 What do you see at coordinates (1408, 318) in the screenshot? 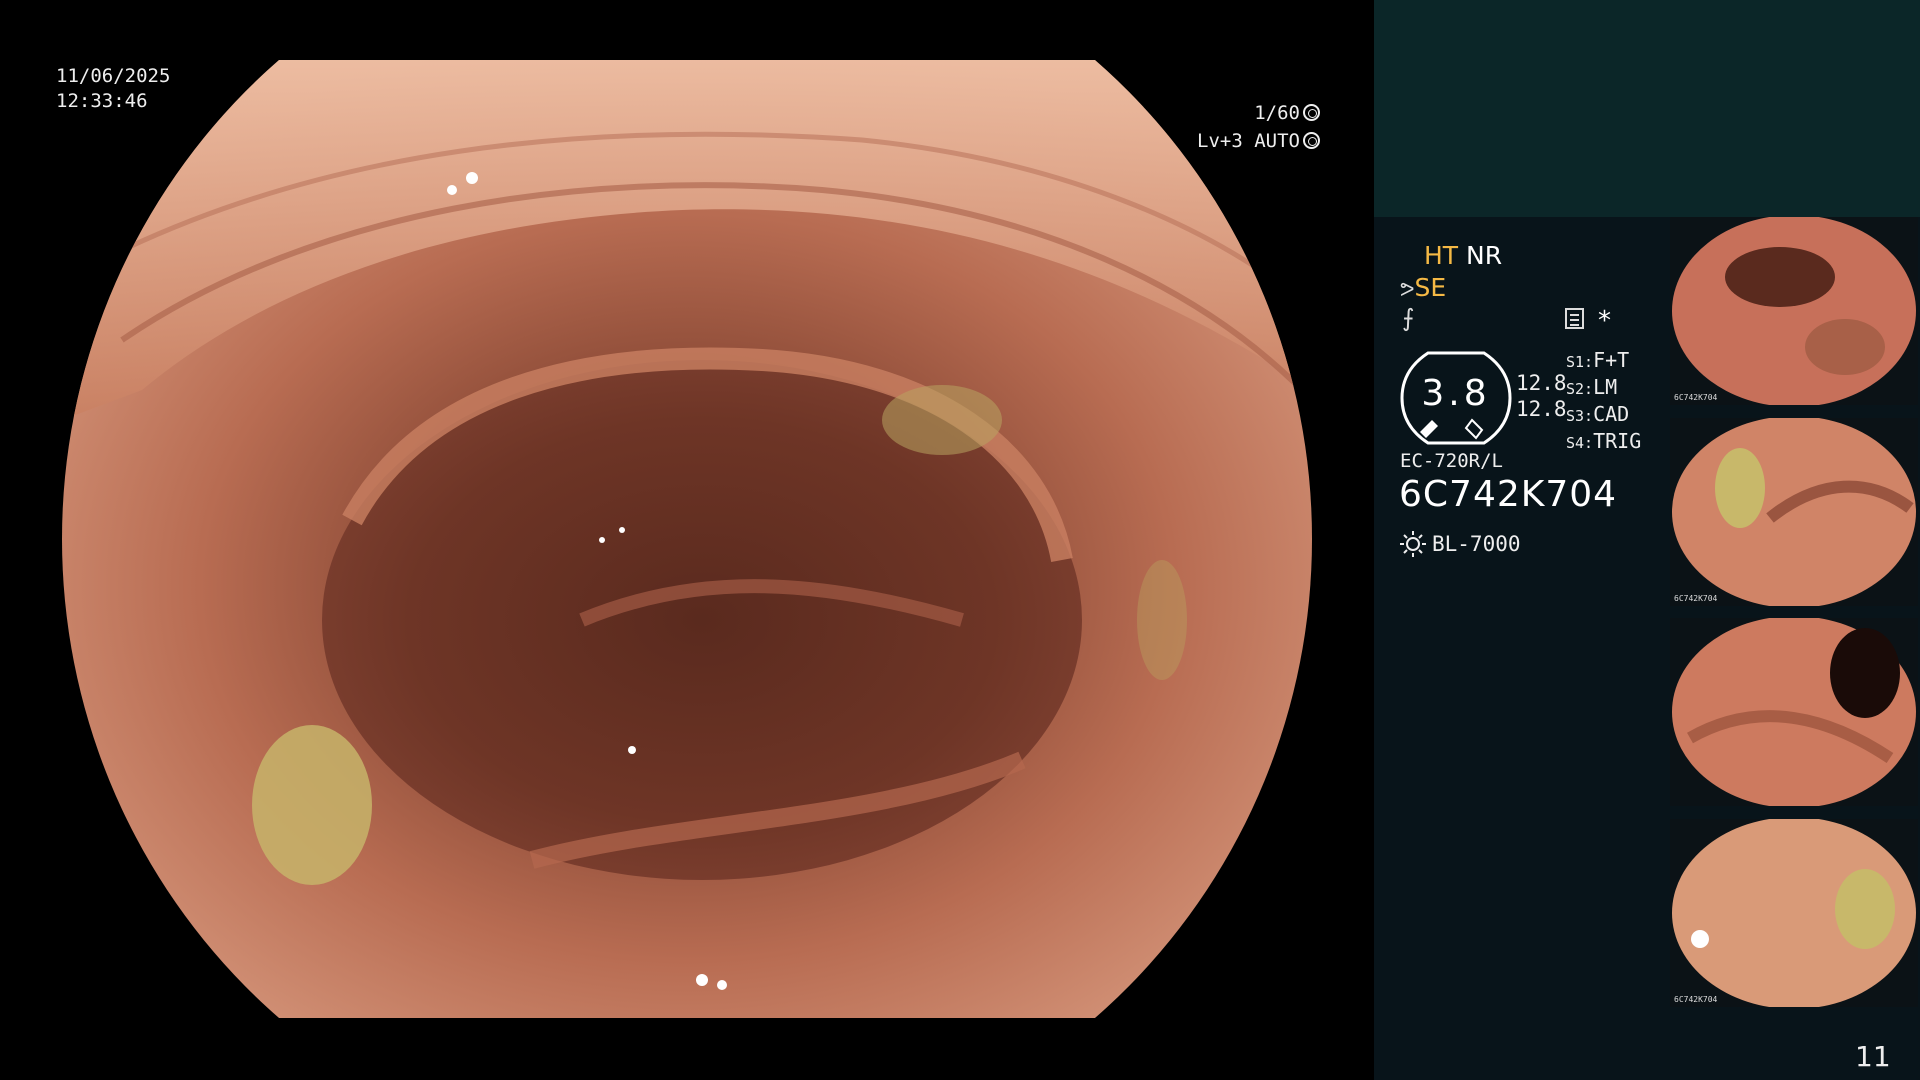
I see `filter-icon: ⨍` at bounding box center [1408, 318].